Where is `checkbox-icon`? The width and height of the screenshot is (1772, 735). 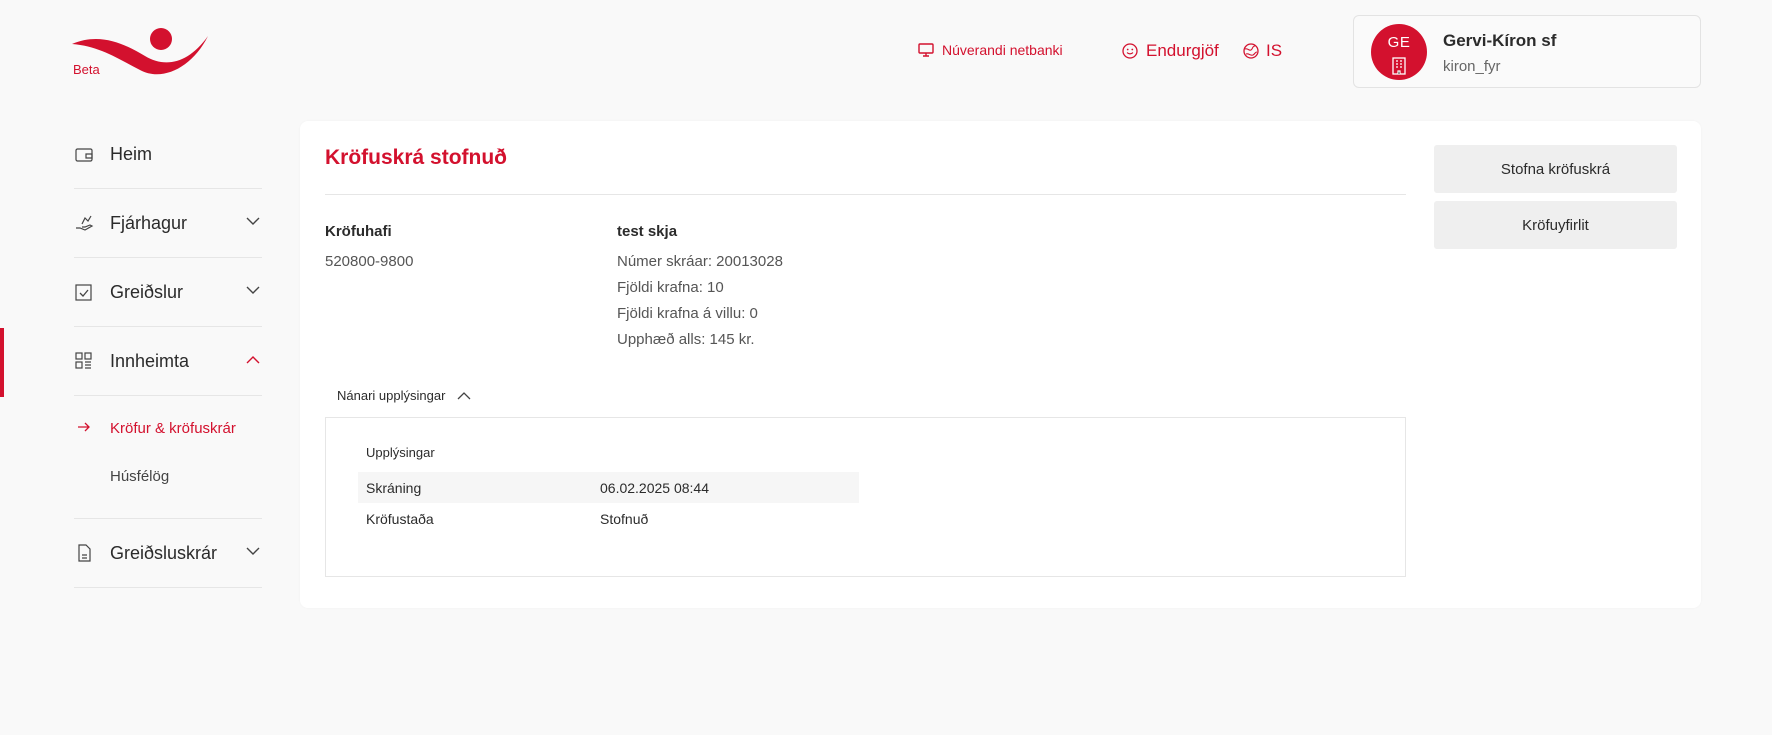 checkbox-icon is located at coordinates (83, 292).